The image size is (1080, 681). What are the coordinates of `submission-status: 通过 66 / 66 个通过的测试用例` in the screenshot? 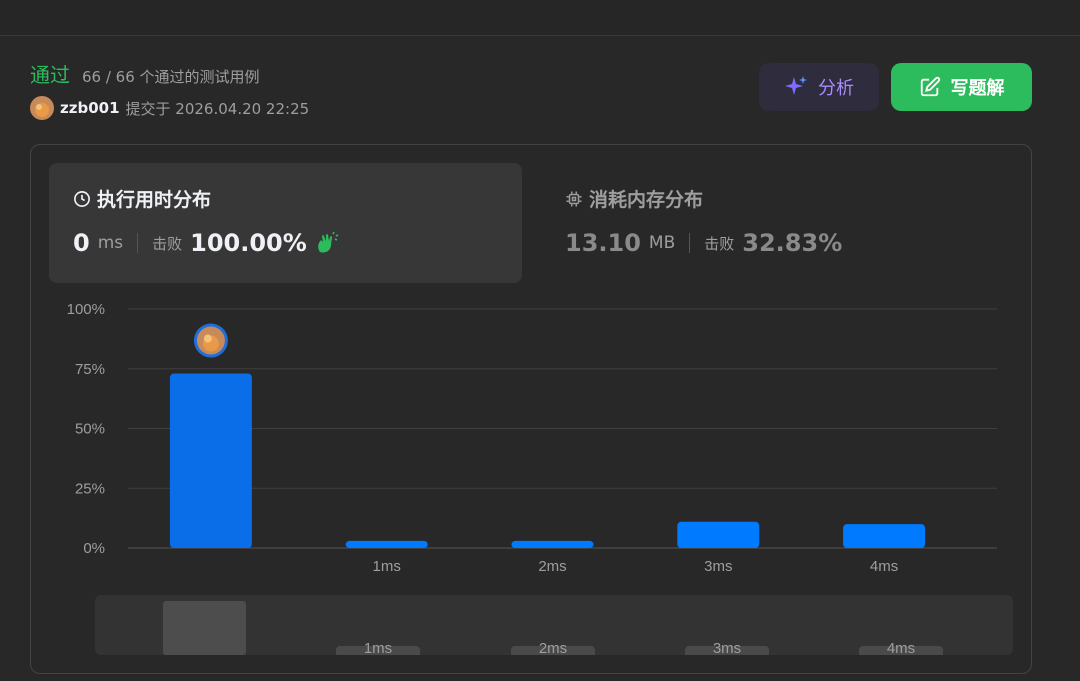 It's located at (145, 73).